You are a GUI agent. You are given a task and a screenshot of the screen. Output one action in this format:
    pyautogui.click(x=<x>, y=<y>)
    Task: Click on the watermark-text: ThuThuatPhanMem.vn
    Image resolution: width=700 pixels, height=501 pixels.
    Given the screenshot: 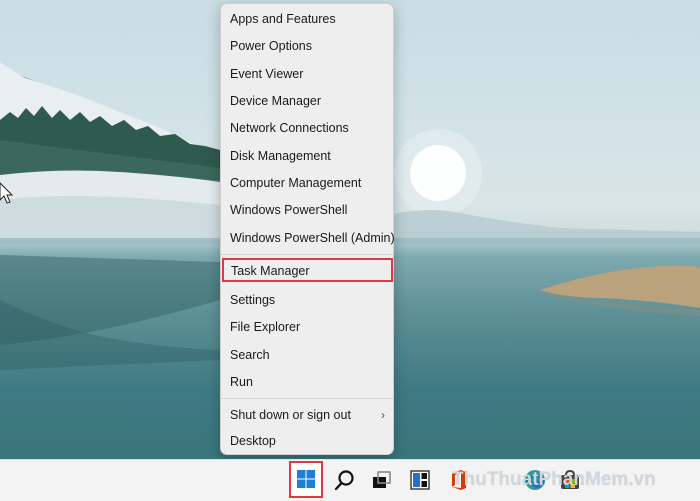 What is the action you would take?
    pyautogui.click(x=554, y=479)
    